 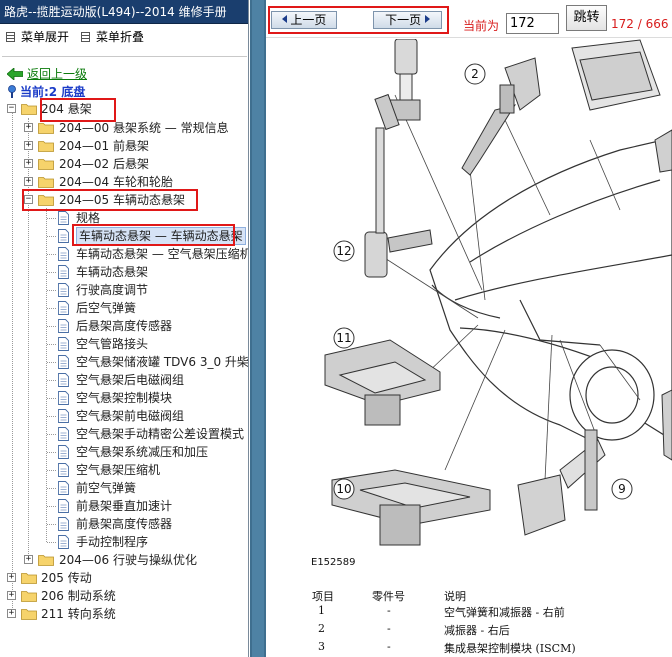 I want to click on tree-doc-item: 空气悬架压缩机, so click(x=124, y=470).